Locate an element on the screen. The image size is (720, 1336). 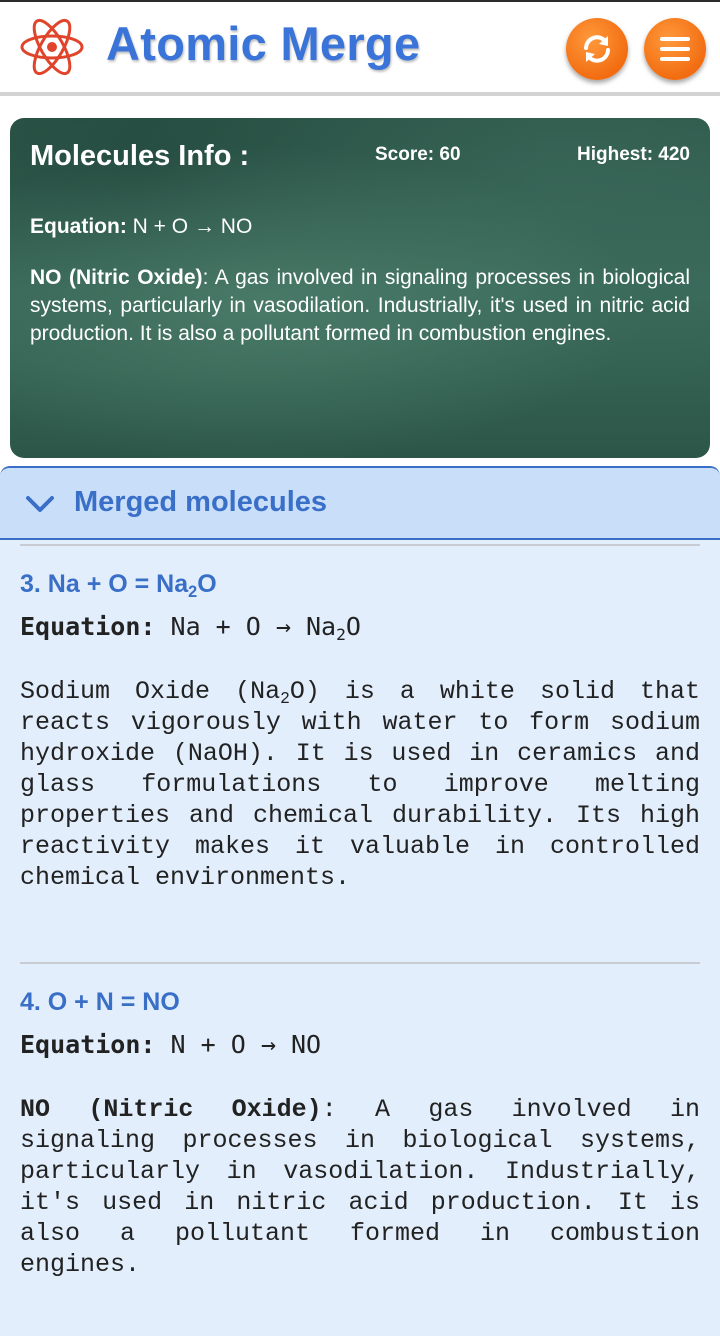
info-equation: Equation: N + O → NO is located at coordinates (141, 227).